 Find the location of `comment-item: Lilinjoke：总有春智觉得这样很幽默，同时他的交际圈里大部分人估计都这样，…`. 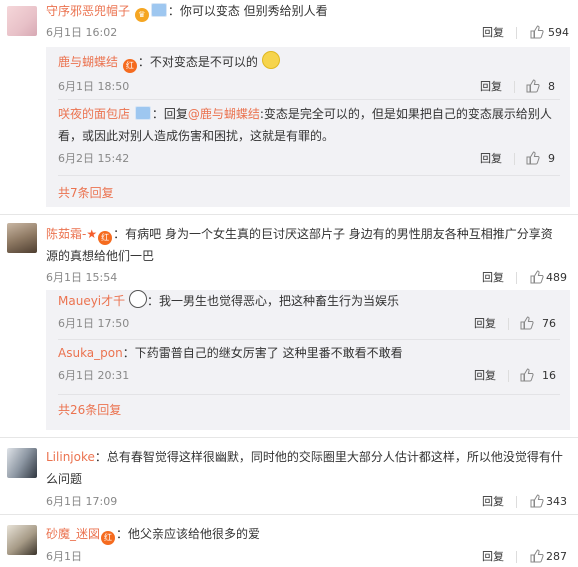

comment-item: Lilinjoke：总有春智觉得这样很幽默，同时他的交际圈里大部分人估计都这样，… is located at coordinates (289, 476).